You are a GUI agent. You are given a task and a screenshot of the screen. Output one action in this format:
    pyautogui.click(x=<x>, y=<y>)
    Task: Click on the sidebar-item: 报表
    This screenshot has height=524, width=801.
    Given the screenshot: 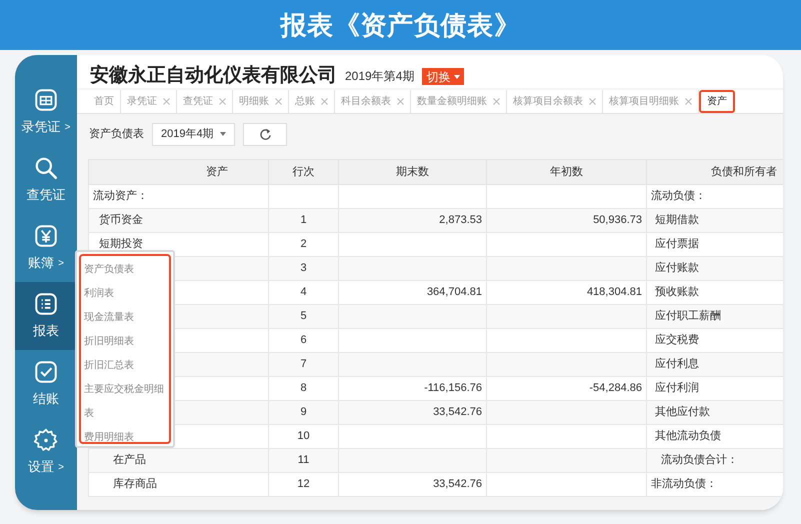 What is the action you would take?
    pyautogui.click(x=46, y=316)
    